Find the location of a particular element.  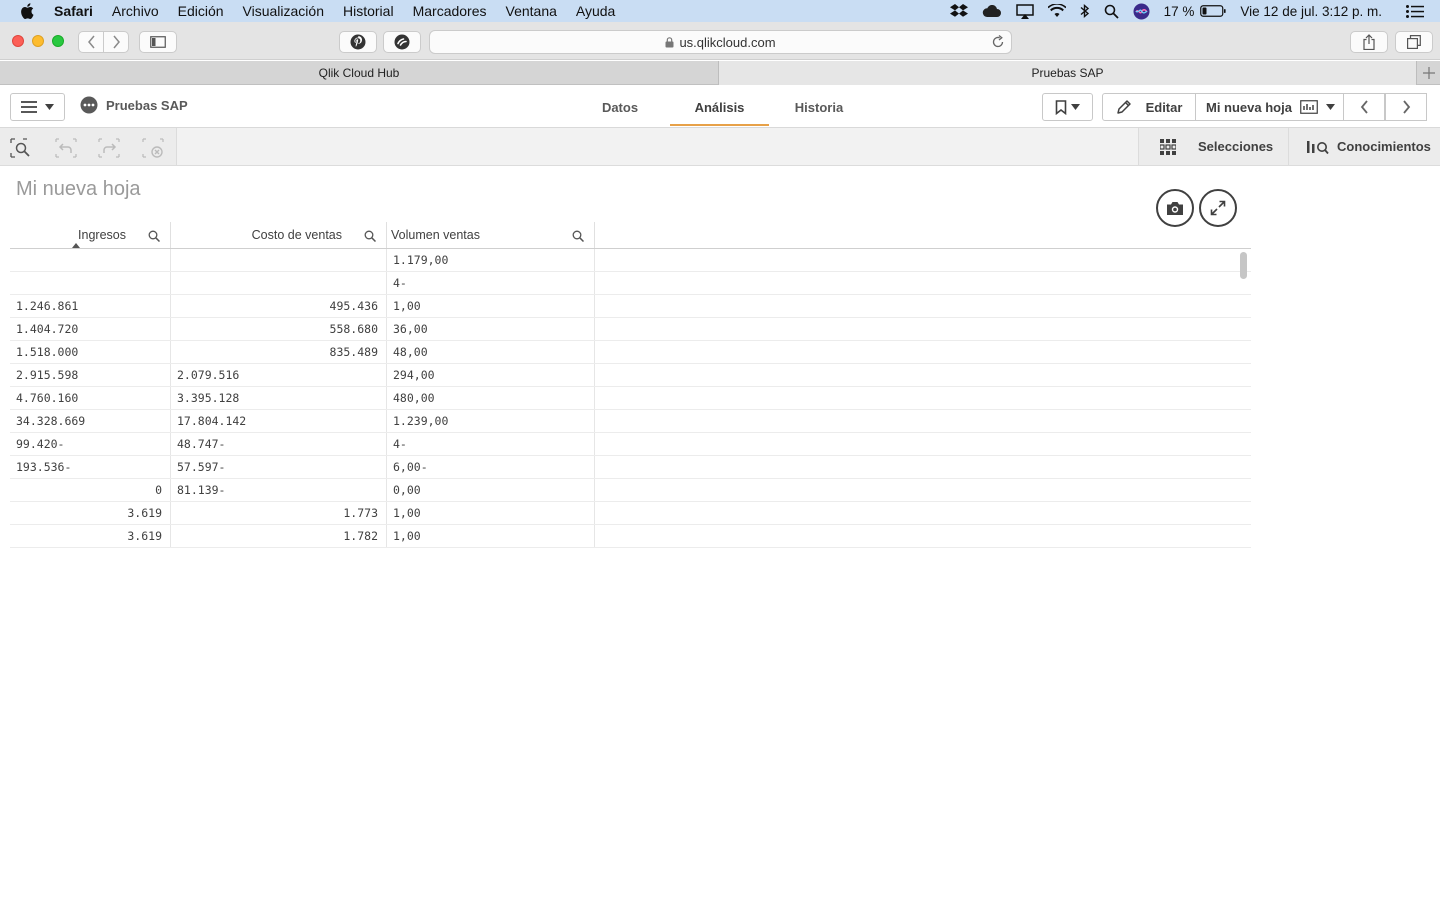

menu-historial: Historial is located at coordinates (368, 11).